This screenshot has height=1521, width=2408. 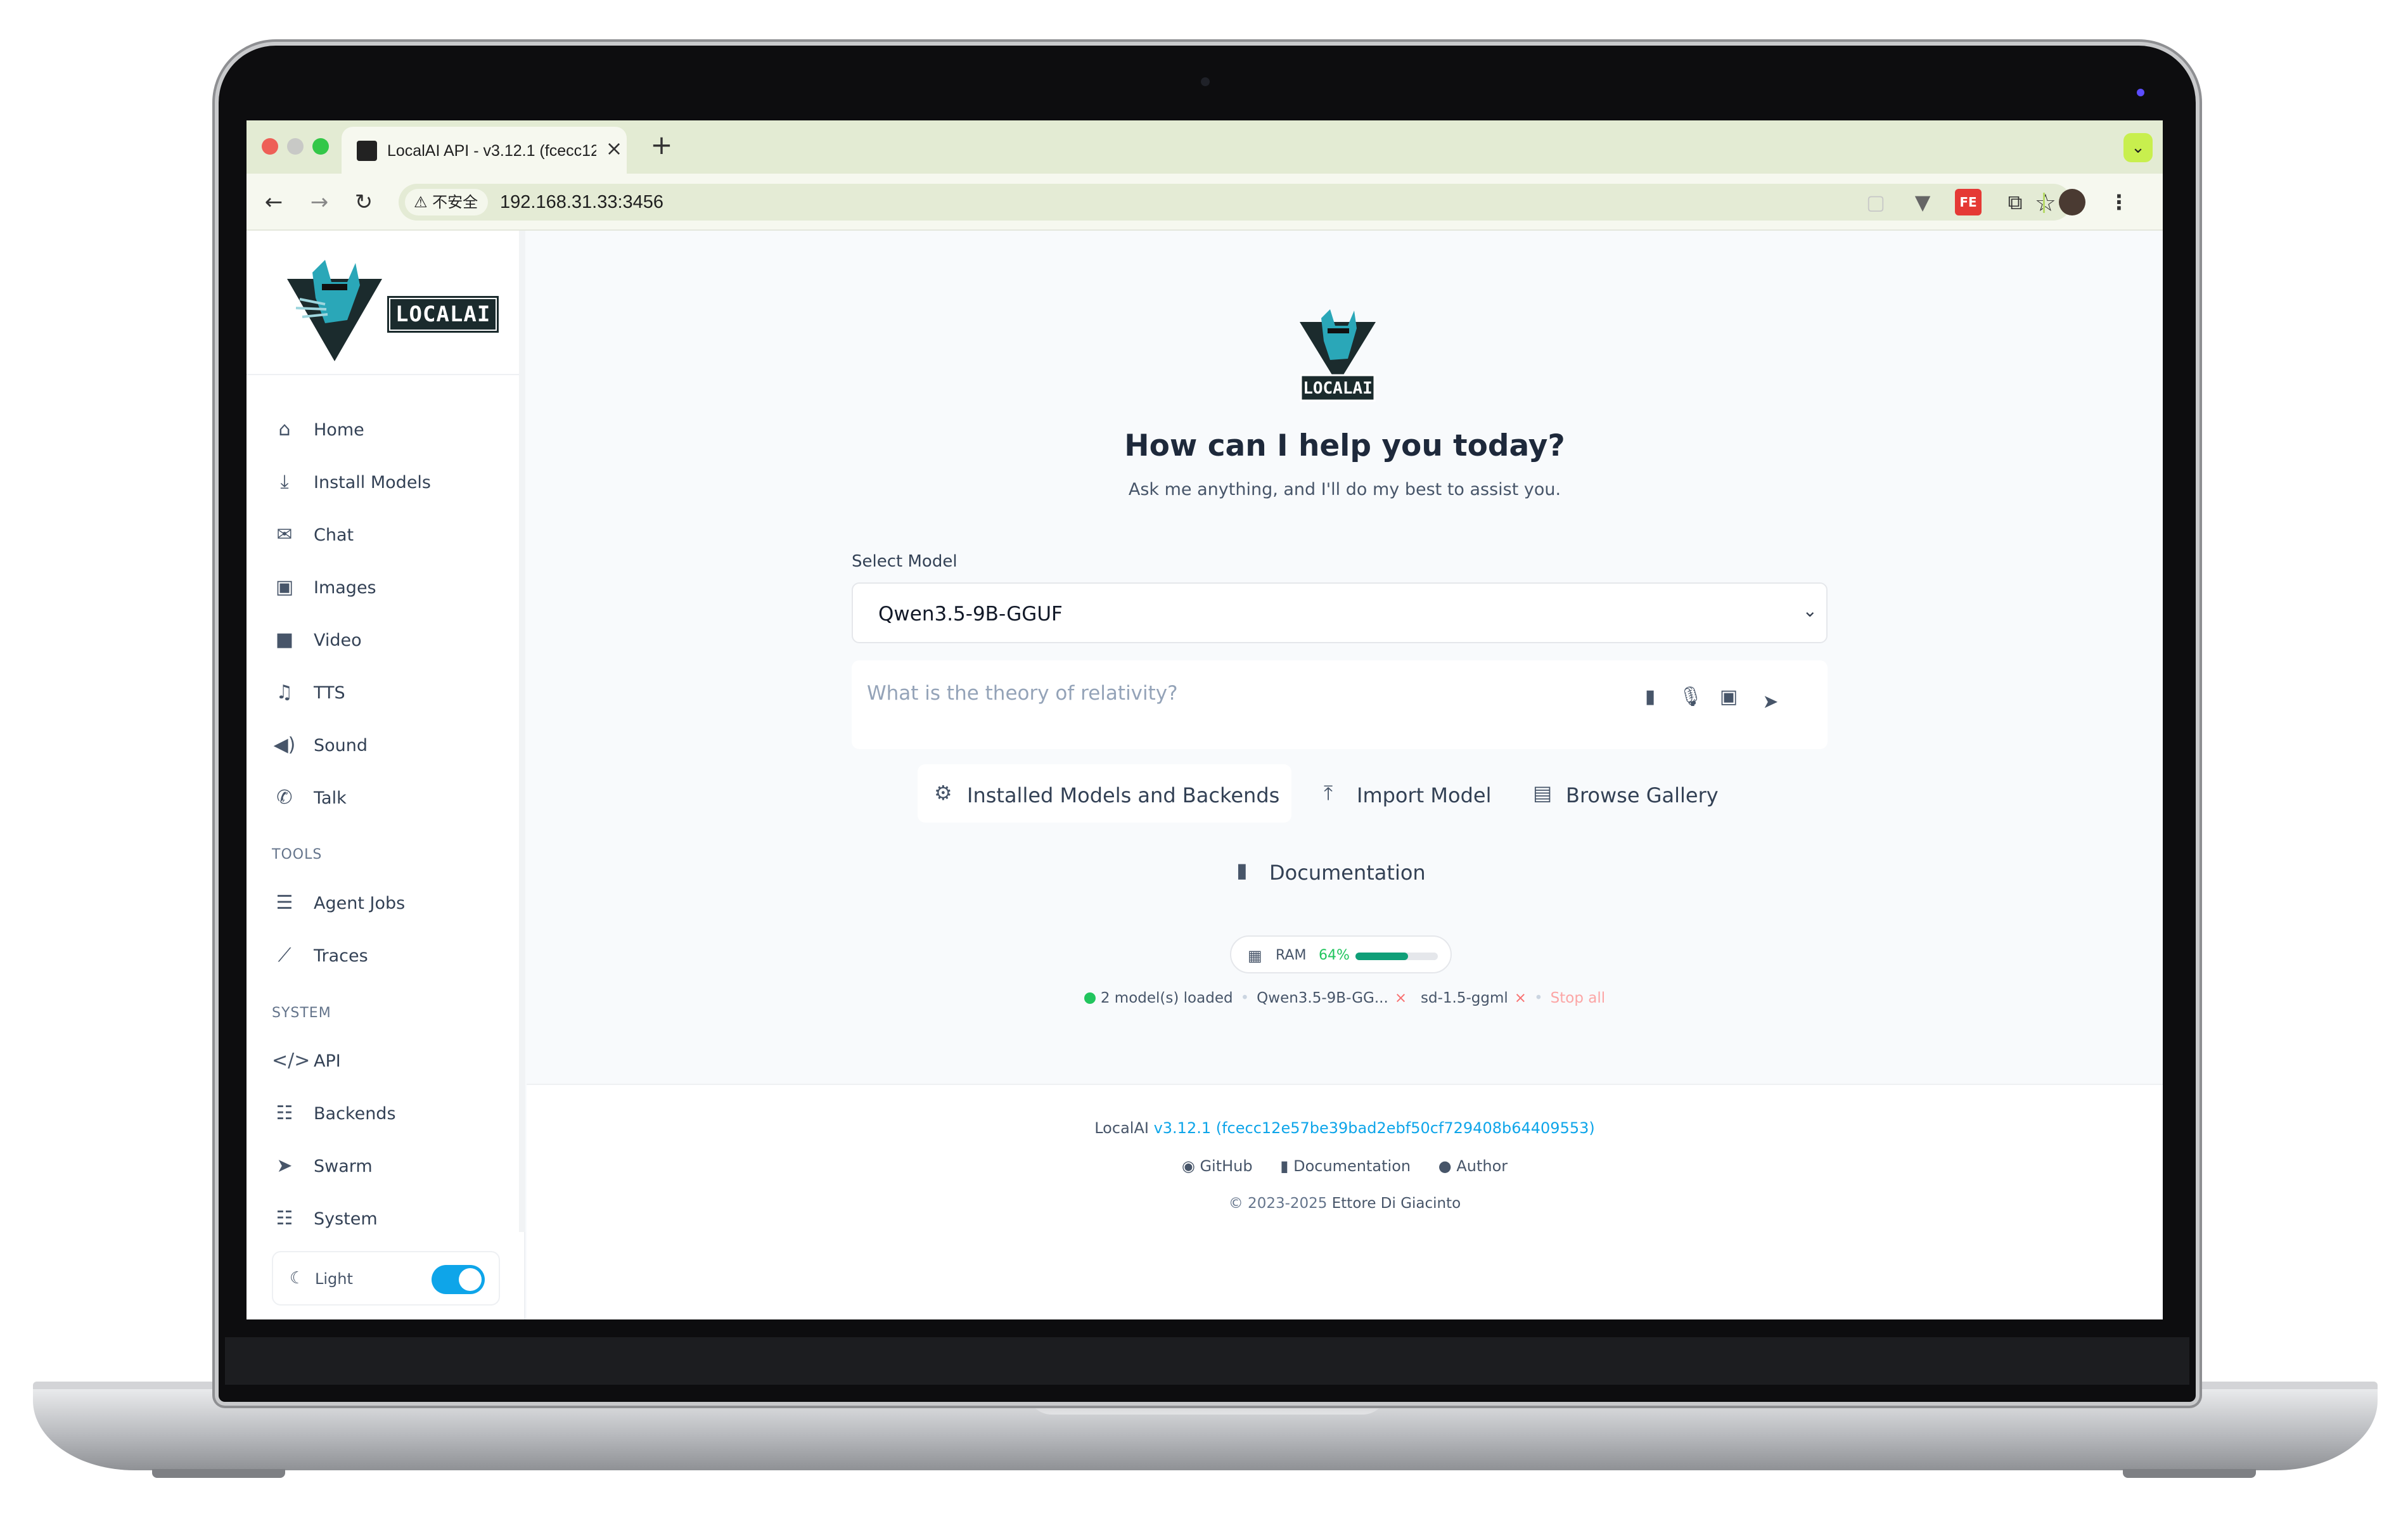 What do you see at coordinates (943, 793) in the screenshot?
I see `gear-icon: ⚙` at bounding box center [943, 793].